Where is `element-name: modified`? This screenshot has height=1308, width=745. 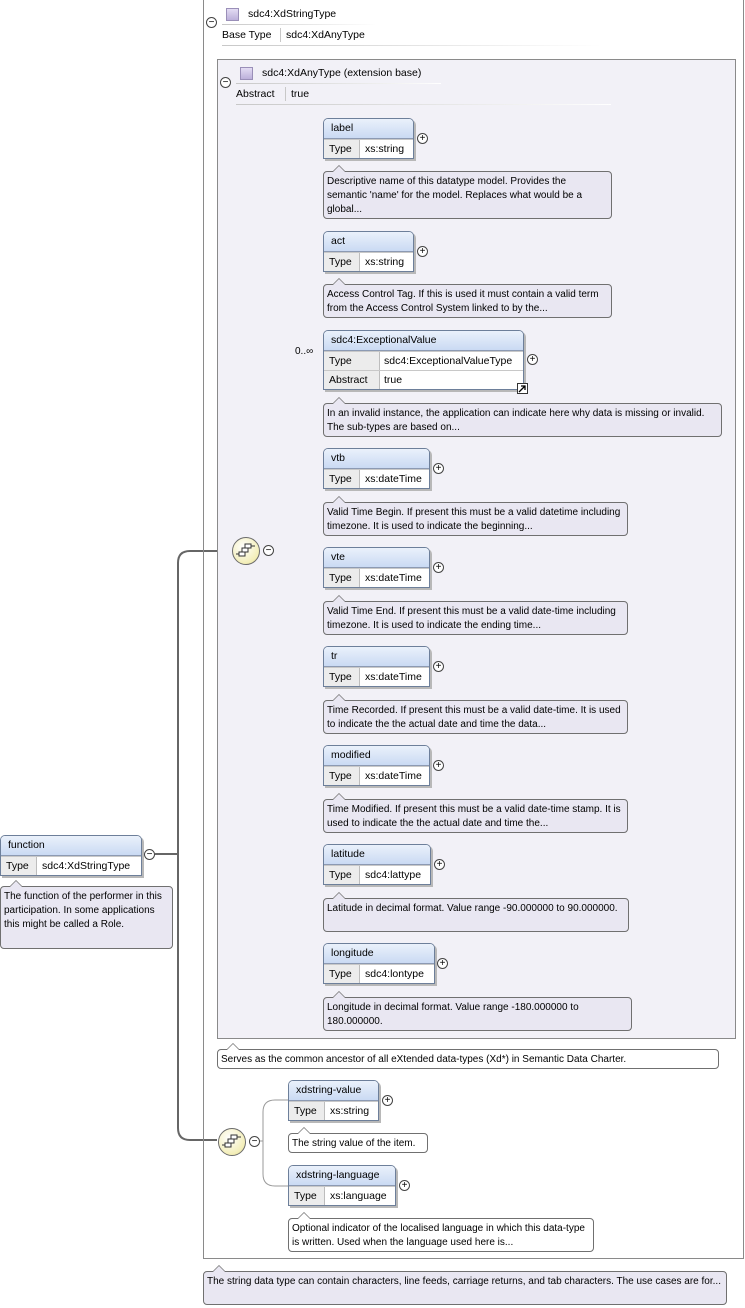 element-name: modified is located at coordinates (376, 756).